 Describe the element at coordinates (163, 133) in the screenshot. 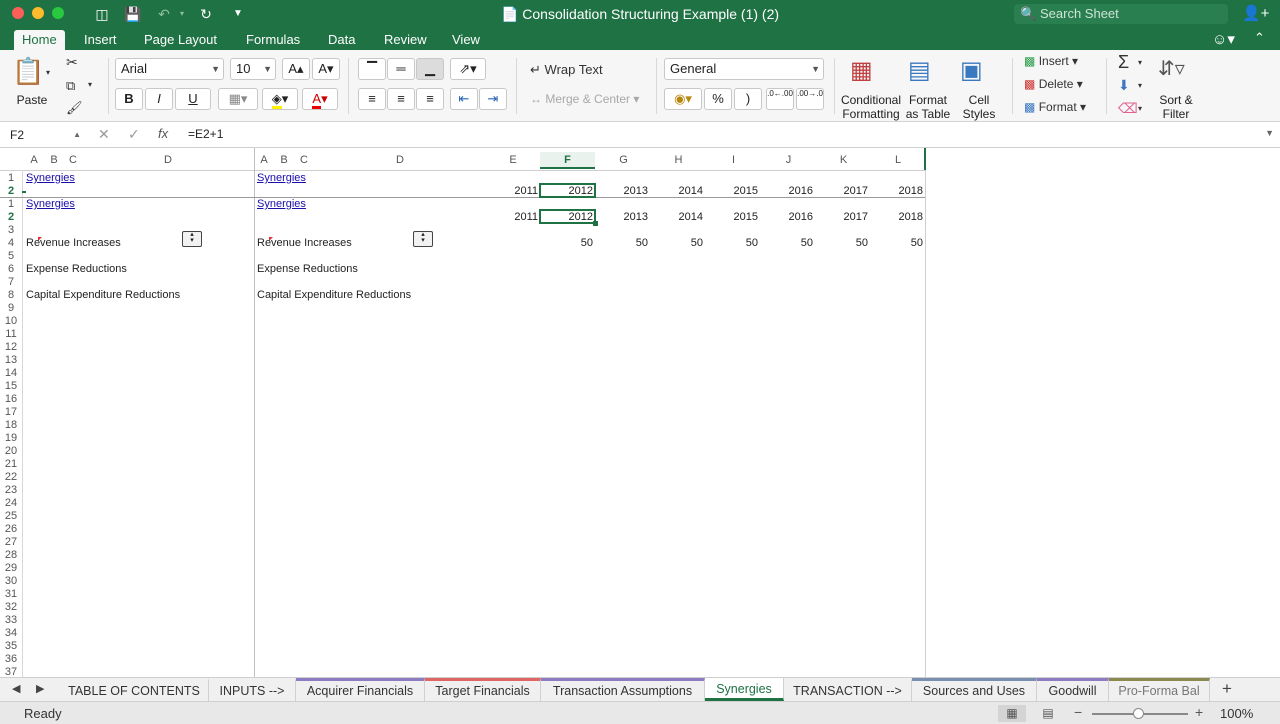

I see `insert-function-icon: fx` at that location.